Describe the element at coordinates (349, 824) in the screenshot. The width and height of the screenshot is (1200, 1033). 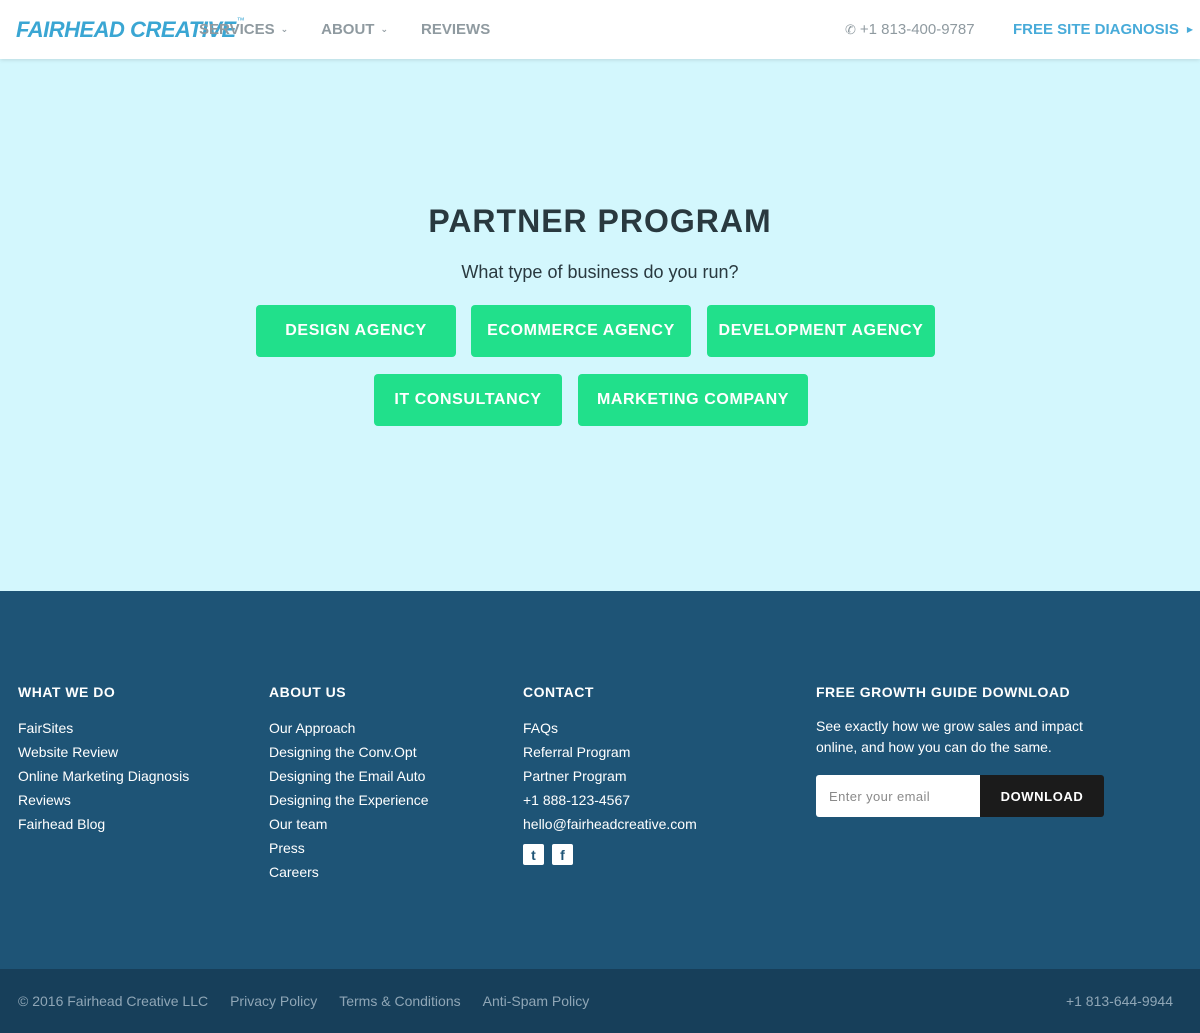
I see `footer-link-our-team: Our team` at that location.